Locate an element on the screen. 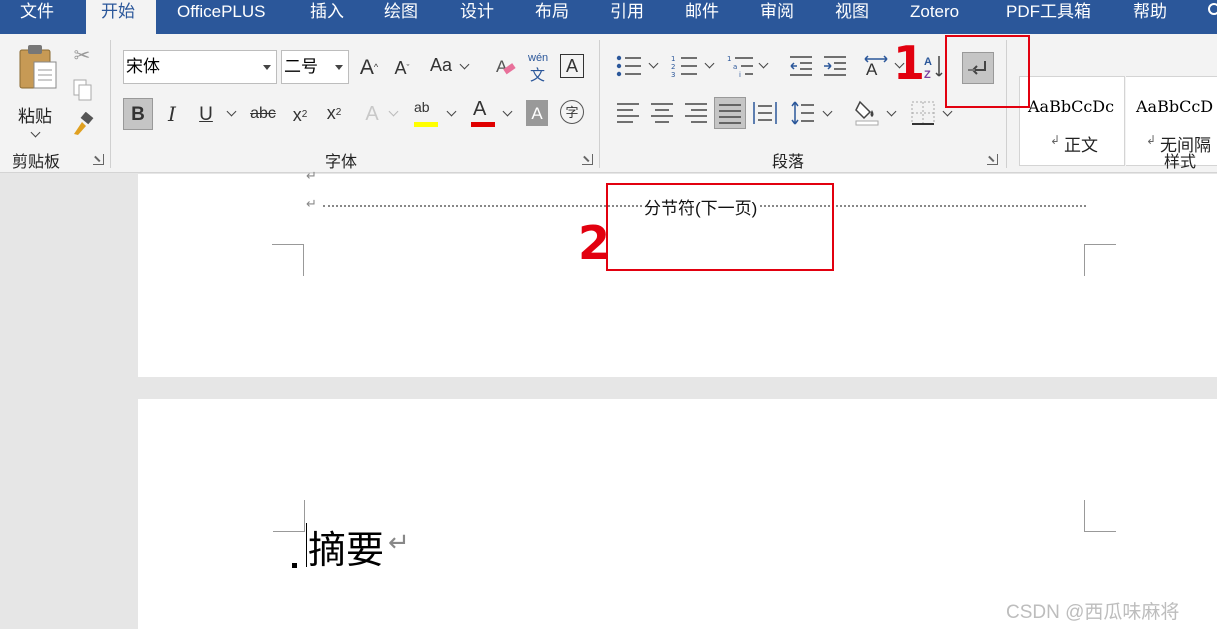 Image resolution: width=1217 pixels, height=629 pixels. font-group-label: 字体 is located at coordinates (341, 162).